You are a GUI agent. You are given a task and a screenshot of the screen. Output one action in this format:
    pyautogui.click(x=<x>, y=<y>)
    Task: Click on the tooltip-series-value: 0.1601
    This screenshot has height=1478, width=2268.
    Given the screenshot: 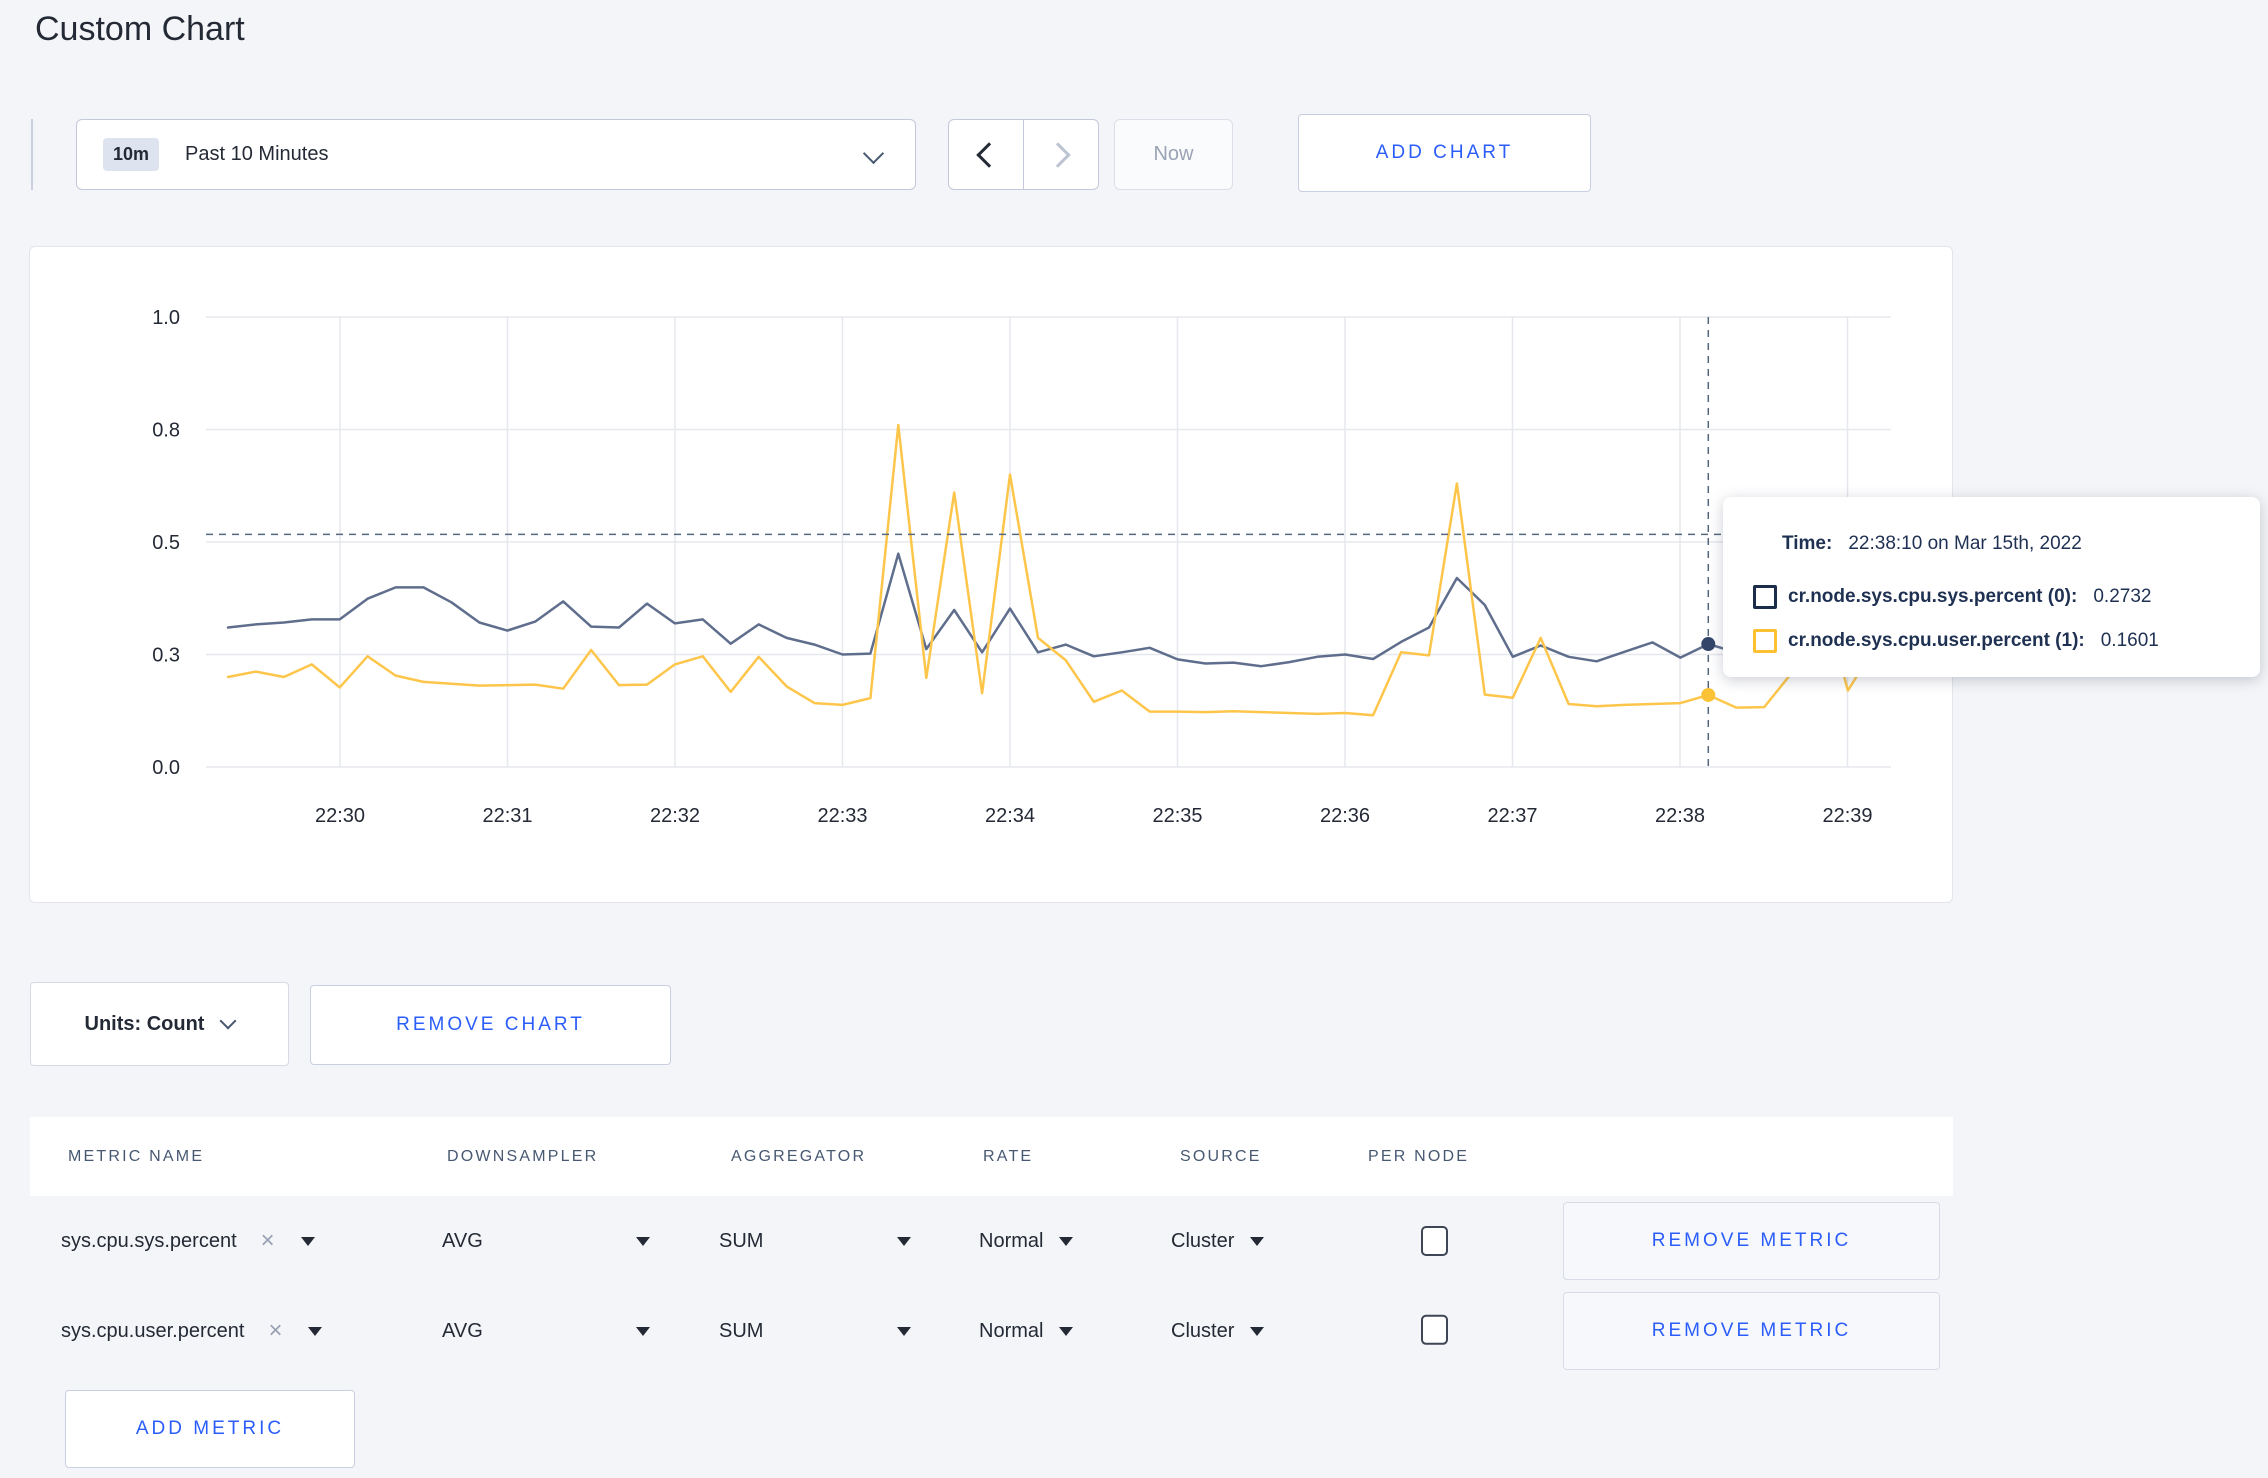 What is the action you would take?
    pyautogui.click(x=2129, y=640)
    